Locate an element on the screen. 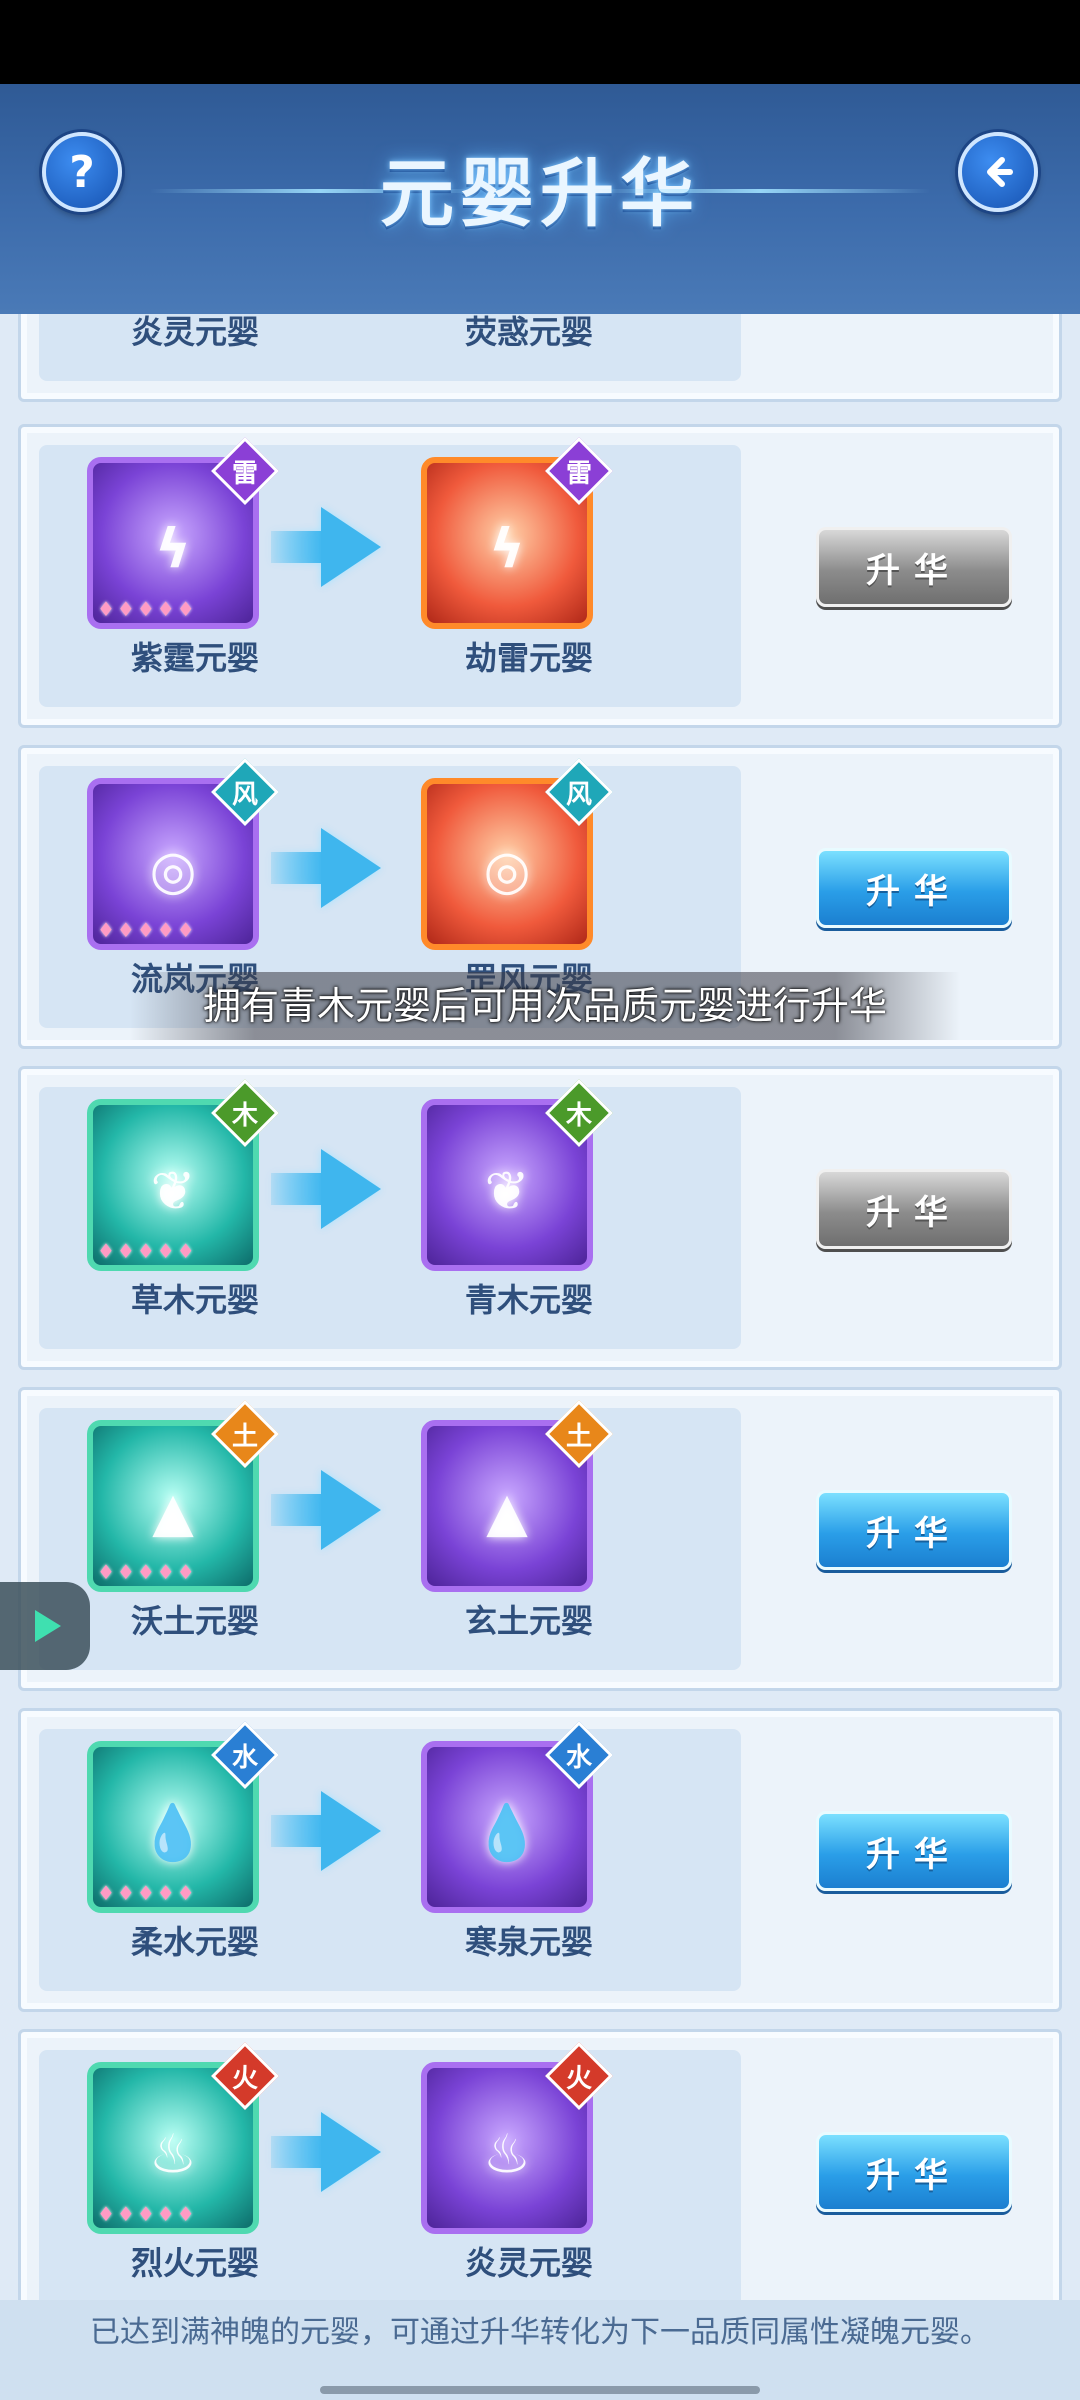  play-icon is located at coordinates (48, 1626).